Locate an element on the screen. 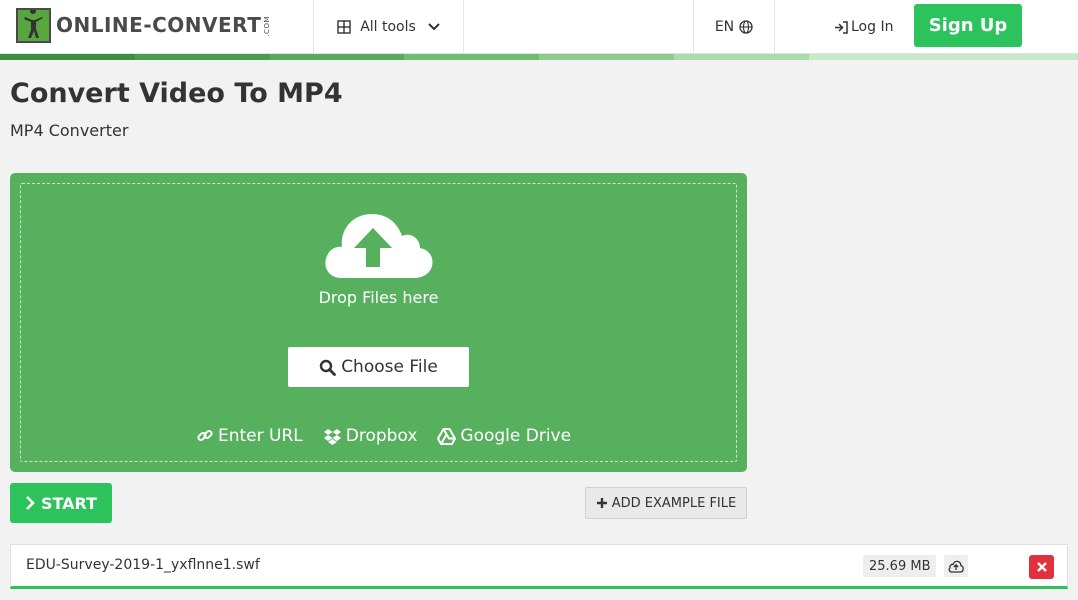 The image size is (1078, 600). page-subtitle: MP4 Converter is located at coordinates (69, 130).